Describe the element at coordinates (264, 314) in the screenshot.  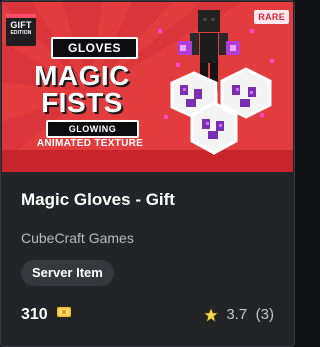
I see `rating-count: (3)` at that location.